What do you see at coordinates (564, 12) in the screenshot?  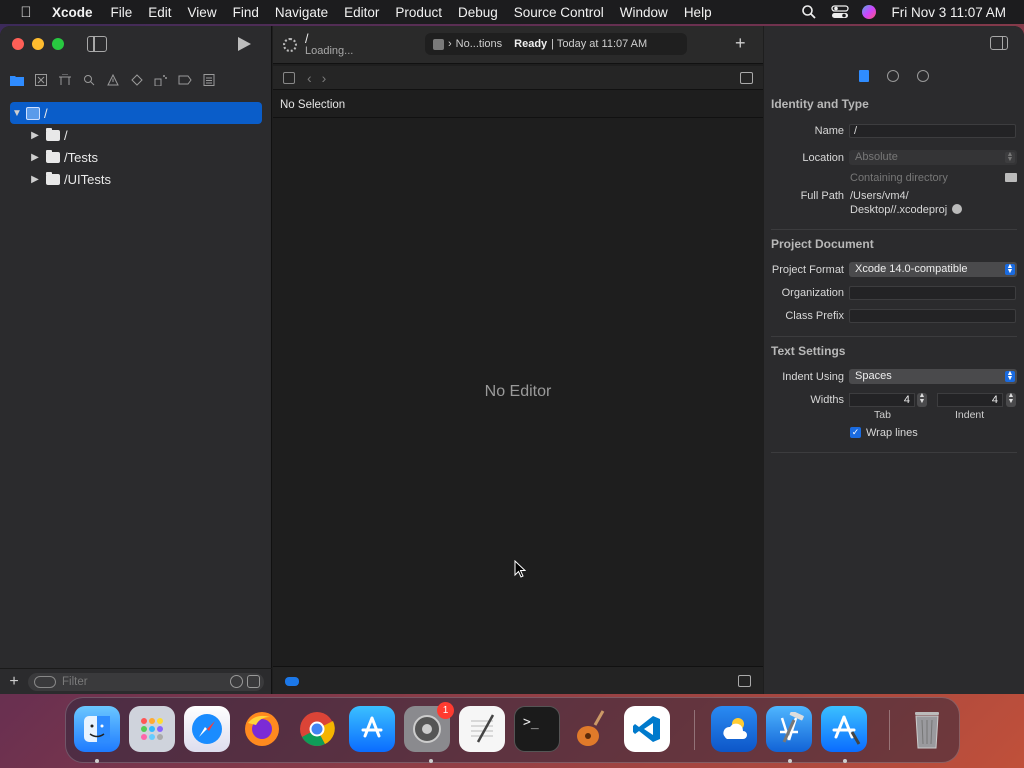 I see `menu-source-control: Source Control` at bounding box center [564, 12].